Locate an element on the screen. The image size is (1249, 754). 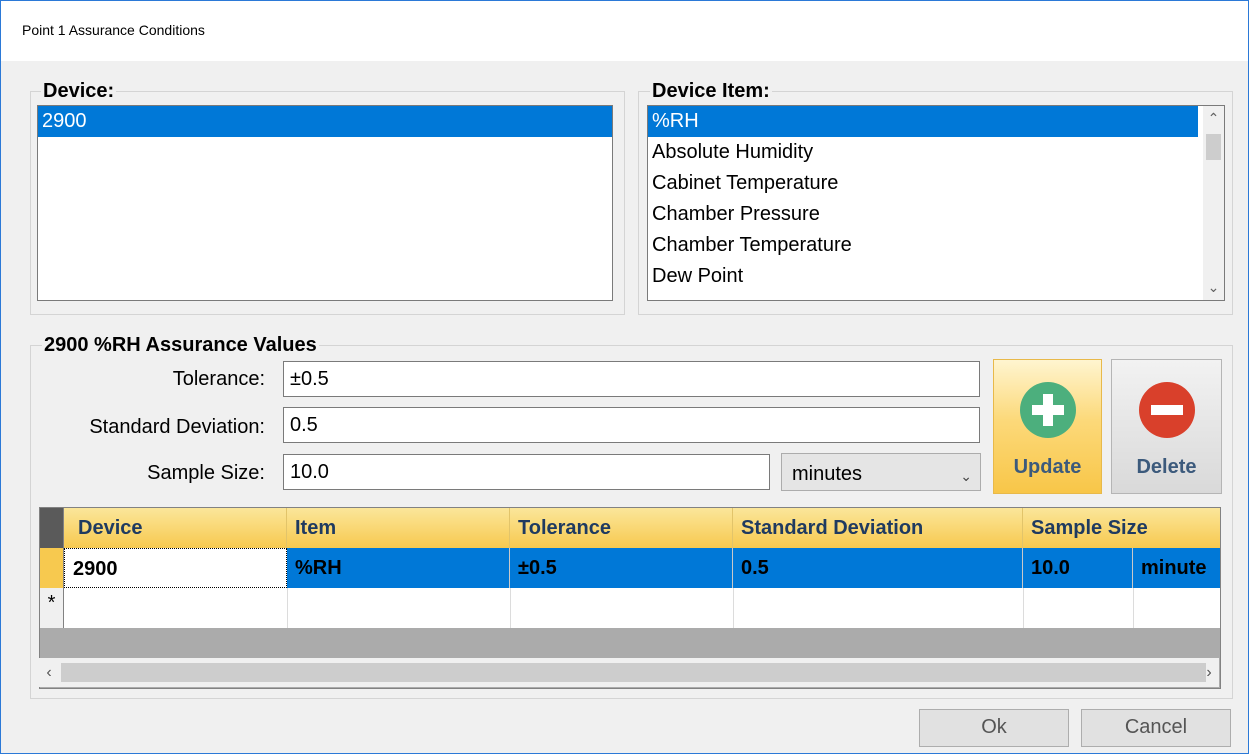
cell-tolerance: ±0.5 is located at coordinates (621, 568).